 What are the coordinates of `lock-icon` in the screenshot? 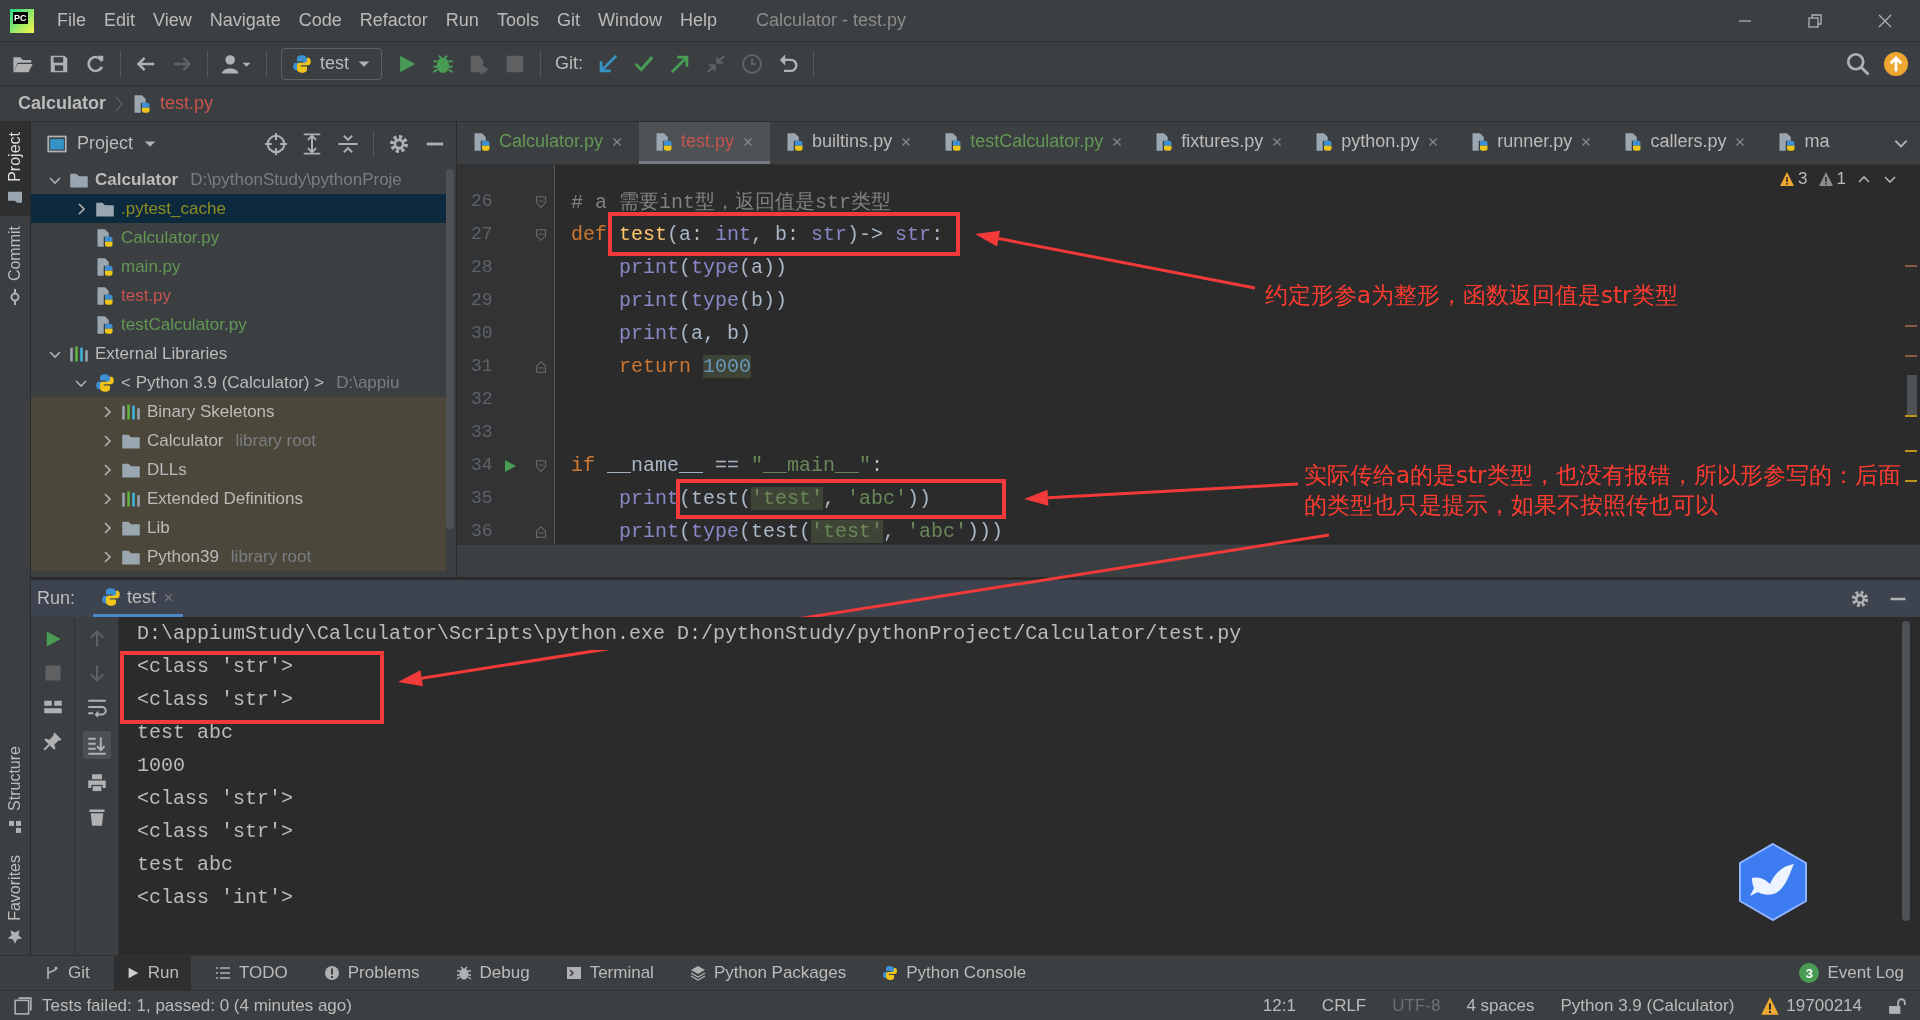 It's located at (1897, 1005).